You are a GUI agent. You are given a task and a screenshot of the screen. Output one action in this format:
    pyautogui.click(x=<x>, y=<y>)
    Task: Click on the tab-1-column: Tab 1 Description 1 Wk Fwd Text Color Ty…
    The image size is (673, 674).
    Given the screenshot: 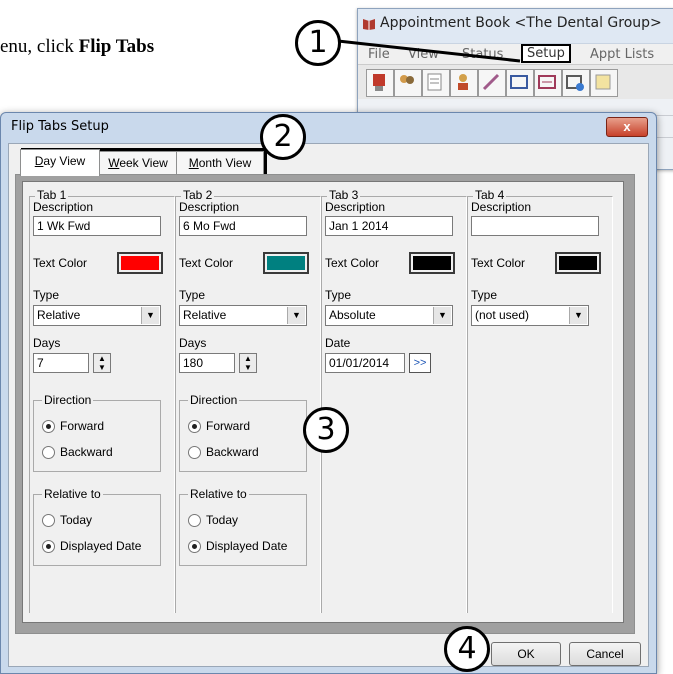 What is the action you would take?
    pyautogui.click(x=102, y=401)
    